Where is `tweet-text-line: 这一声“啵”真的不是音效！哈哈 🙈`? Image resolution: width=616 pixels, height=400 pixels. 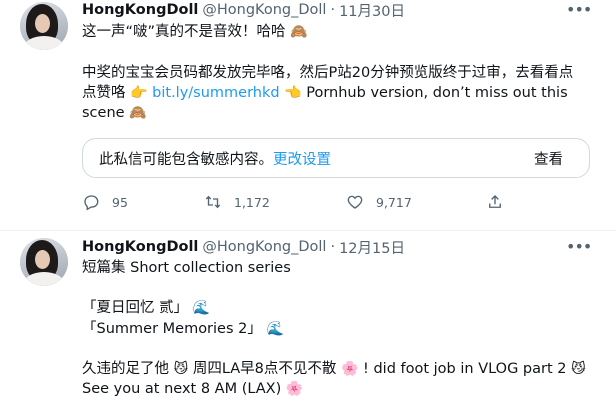 tweet-text-line: 这一声“啵”真的不是音效！哈哈 🙈 is located at coordinates (195, 32).